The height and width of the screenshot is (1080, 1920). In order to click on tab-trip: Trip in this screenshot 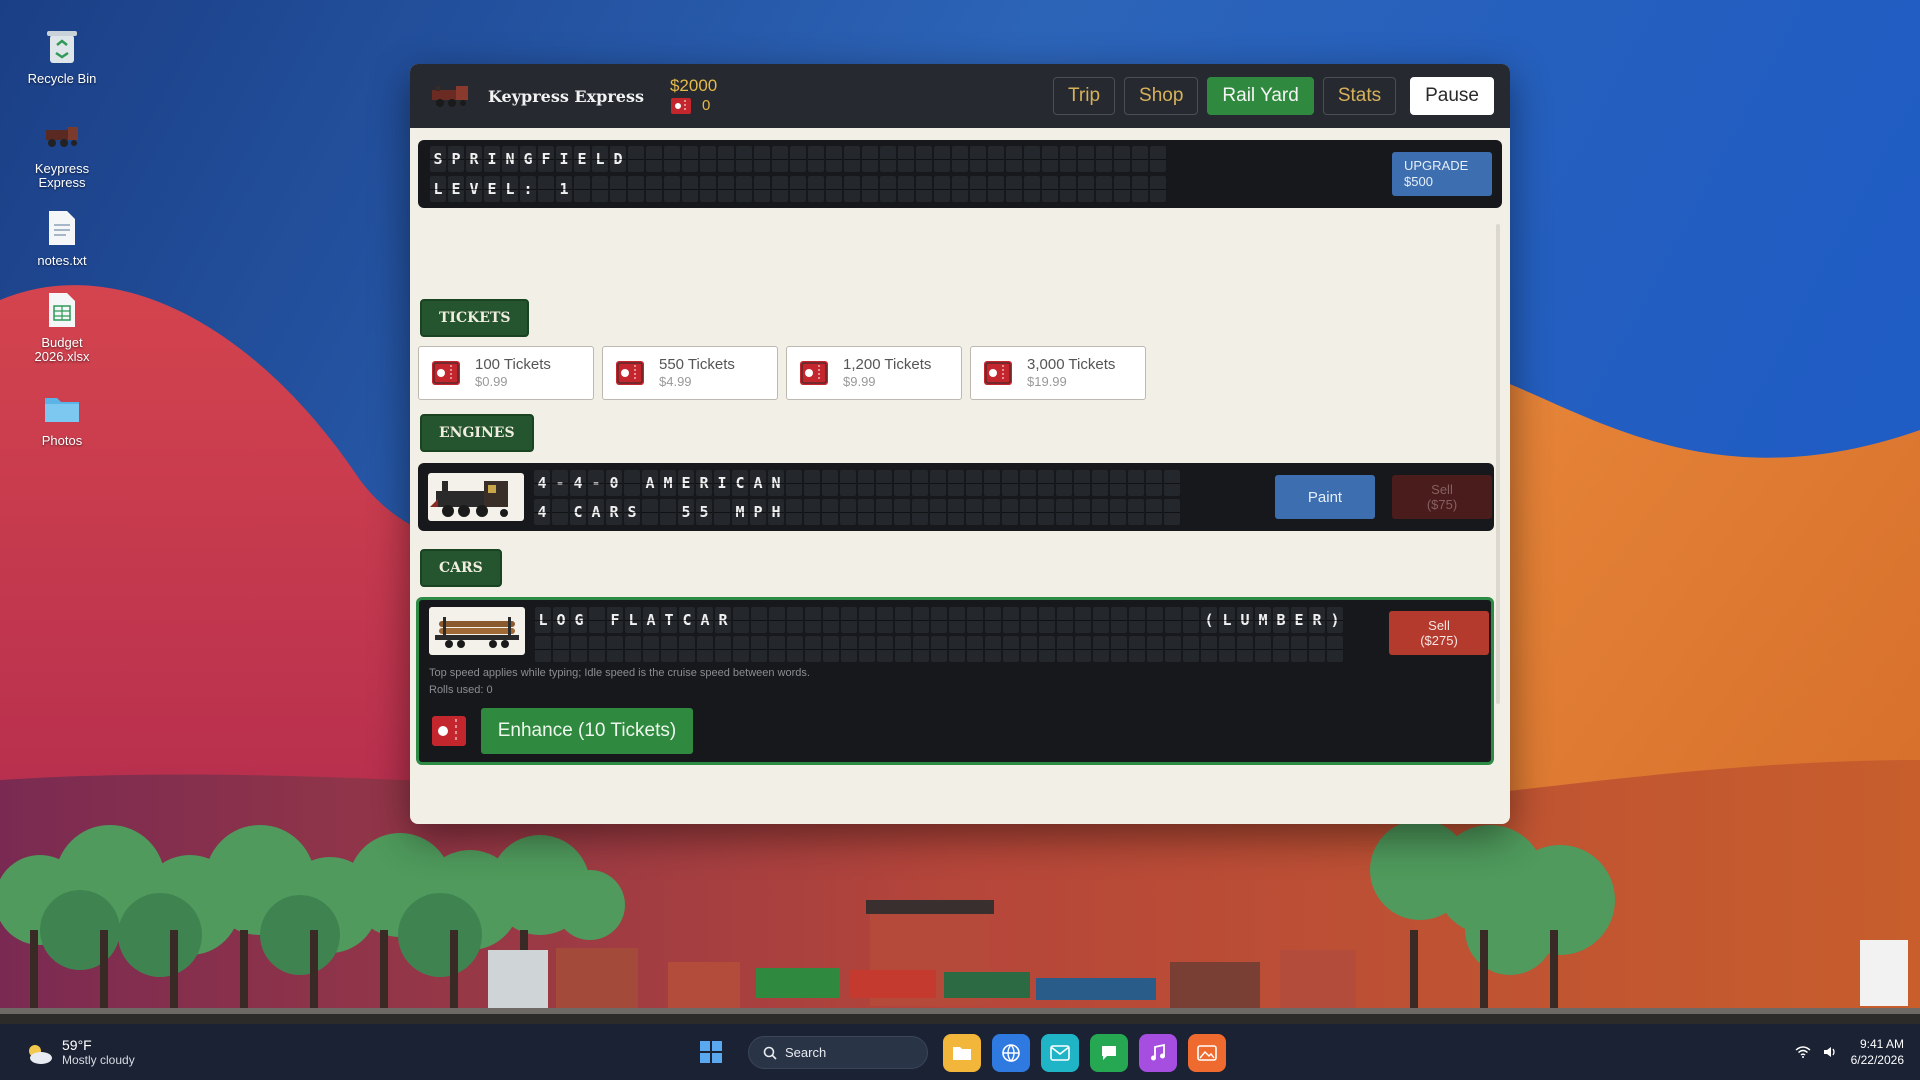, I will do `click(1084, 96)`.